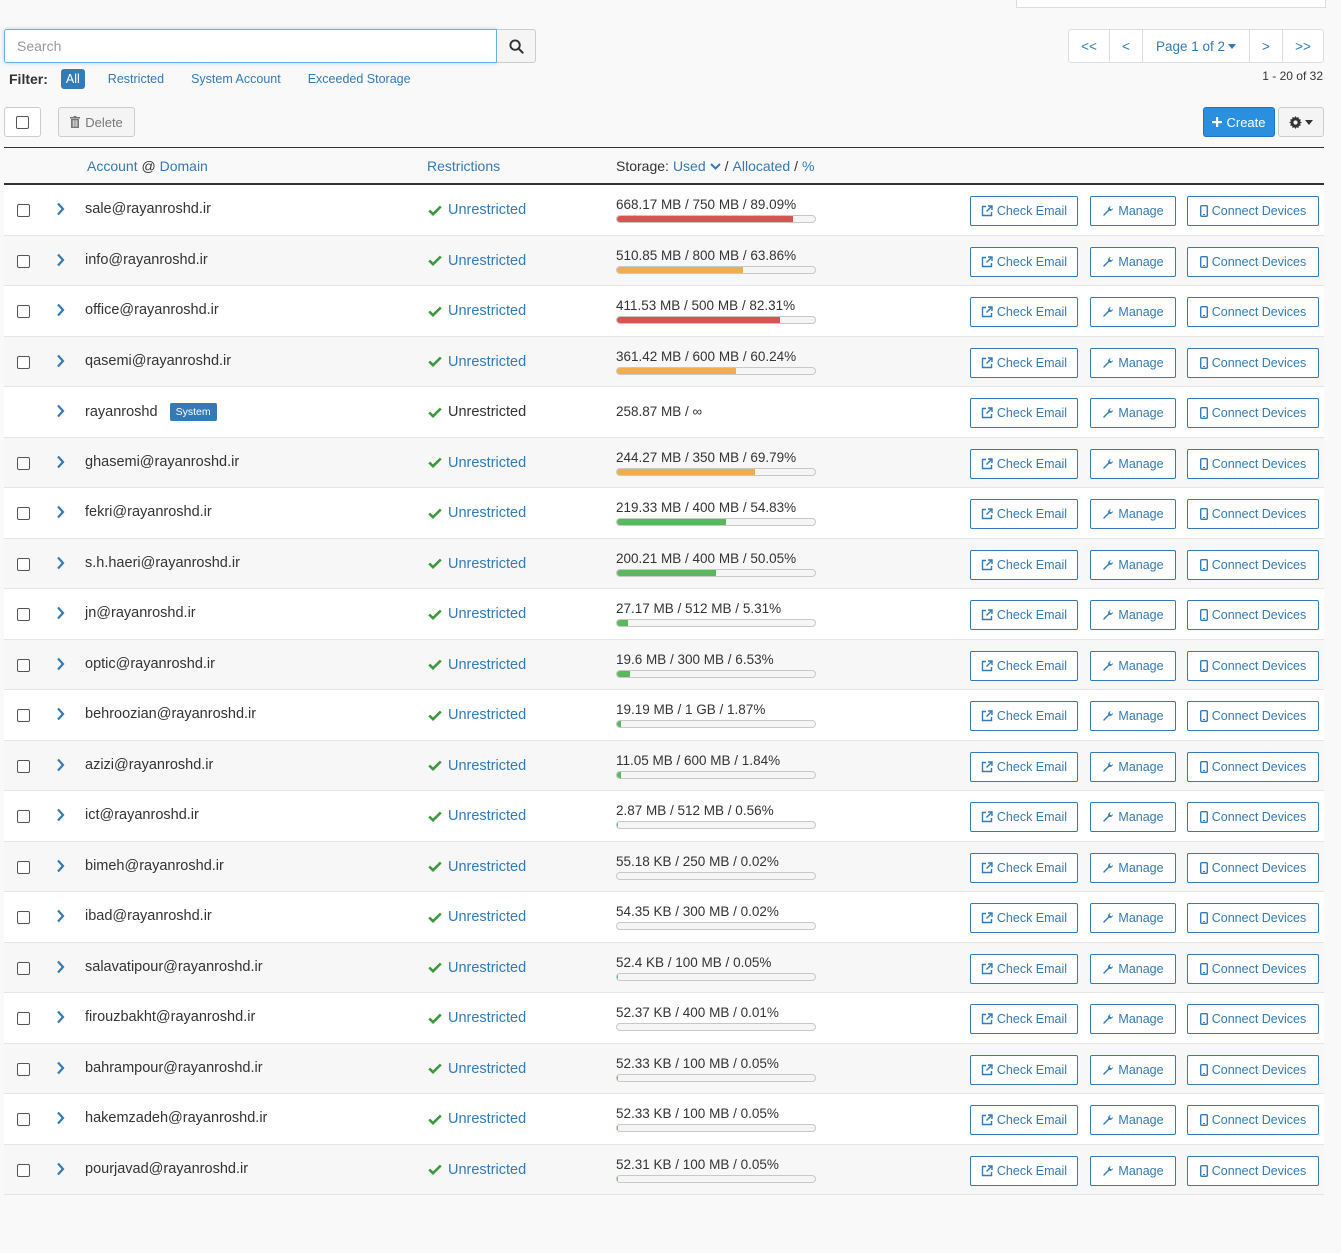  What do you see at coordinates (96, 122) in the screenshot?
I see `delete-button: Delete` at bounding box center [96, 122].